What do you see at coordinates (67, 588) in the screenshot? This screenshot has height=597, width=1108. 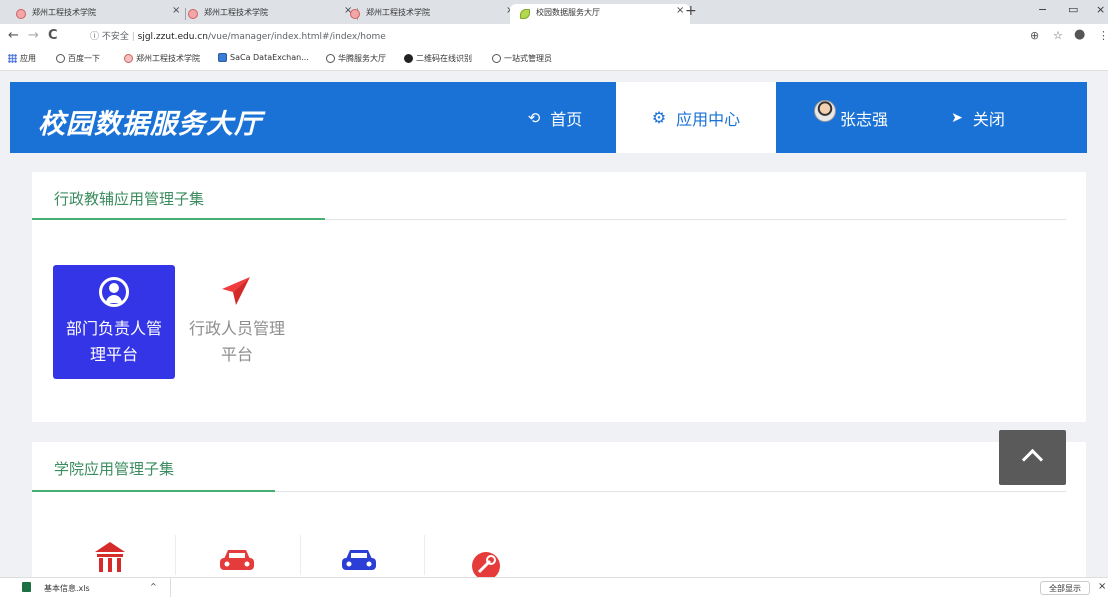 I see `download-file-name: 基本信息.xls` at bounding box center [67, 588].